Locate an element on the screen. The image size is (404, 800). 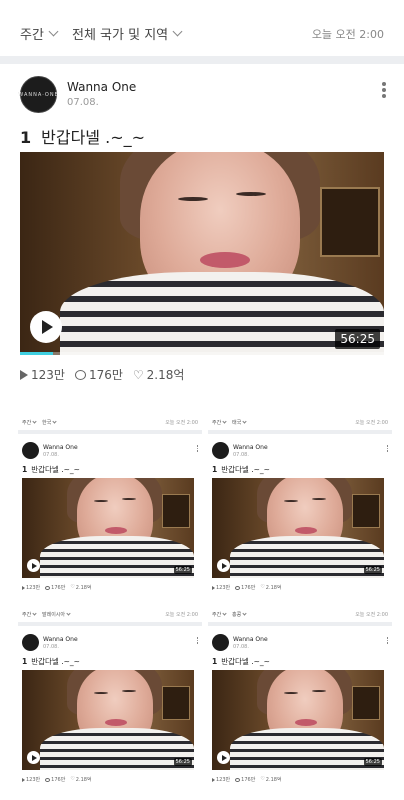
post-header: WANNA·ONE Wanna One 07.08. is located at coordinates (204, 96).